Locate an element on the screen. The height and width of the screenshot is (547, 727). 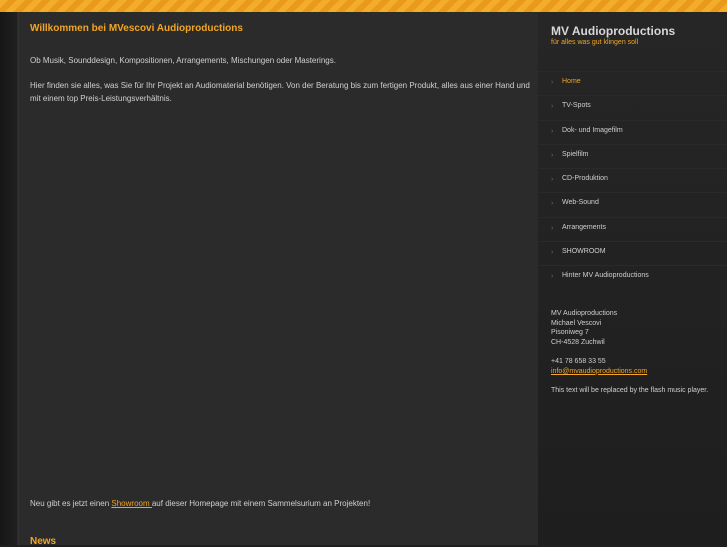
contact-email-link: info@mvaudioproductions.com is located at coordinates (599, 371).